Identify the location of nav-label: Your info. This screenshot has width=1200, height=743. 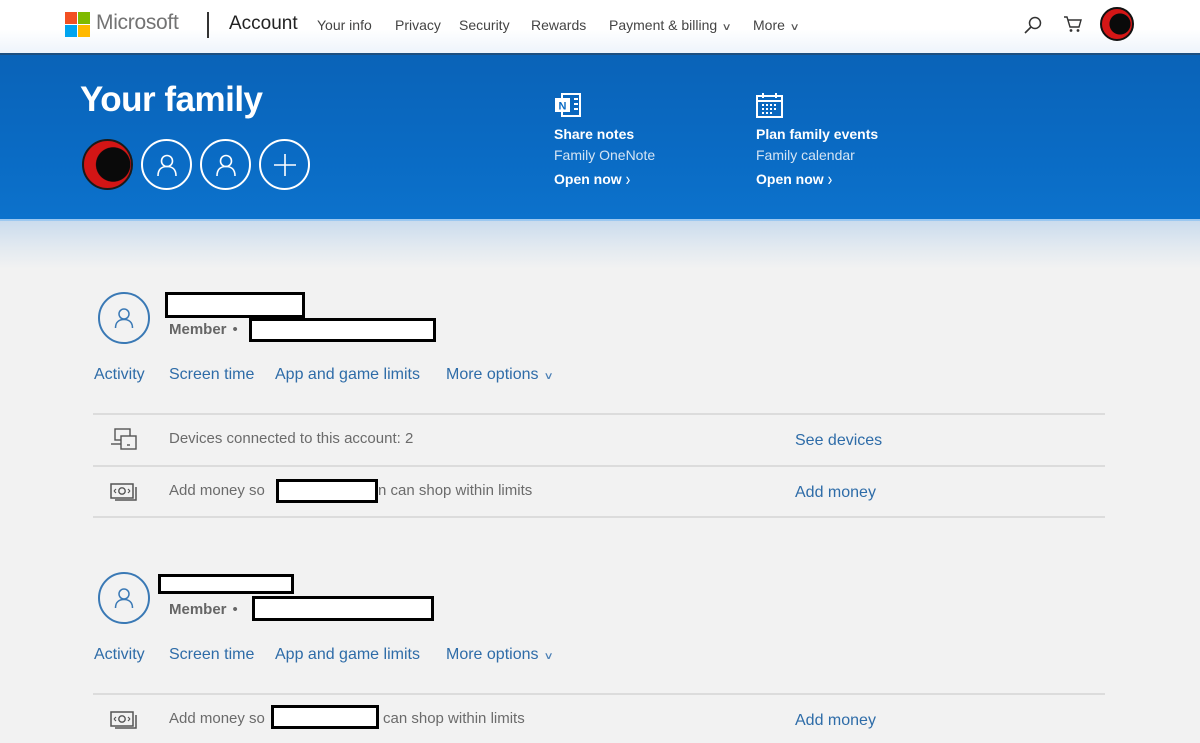
(344, 25).